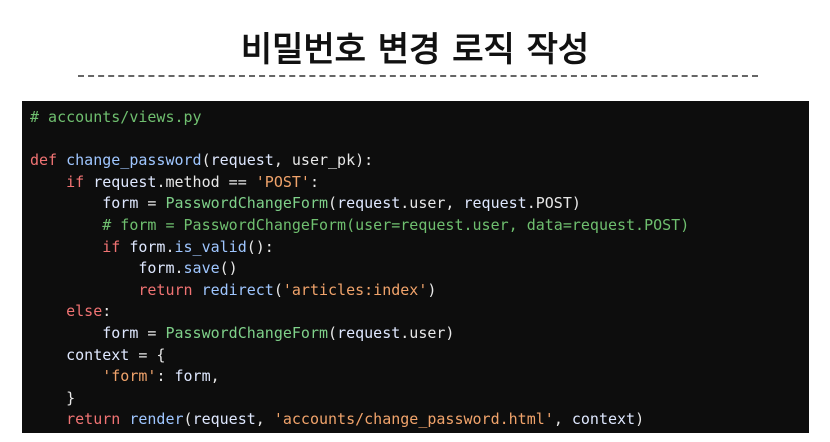 The image size is (830, 442). What do you see at coordinates (89, 311) in the screenshot?
I see `code-line-10: else:` at bounding box center [89, 311].